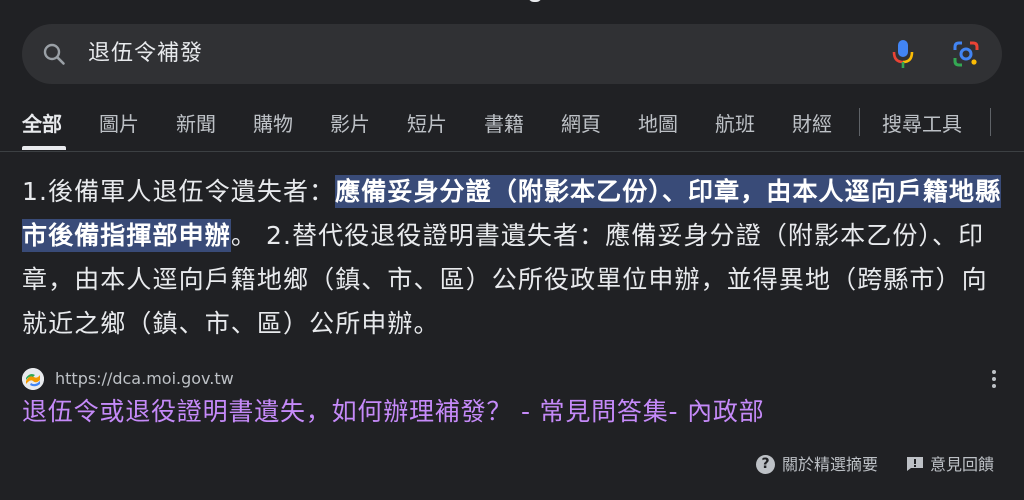 This screenshot has height=500, width=1024. What do you see at coordinates (44, 148) in the screenshot?
I see `active-tab-indicator` at bounding box center [44, 148].